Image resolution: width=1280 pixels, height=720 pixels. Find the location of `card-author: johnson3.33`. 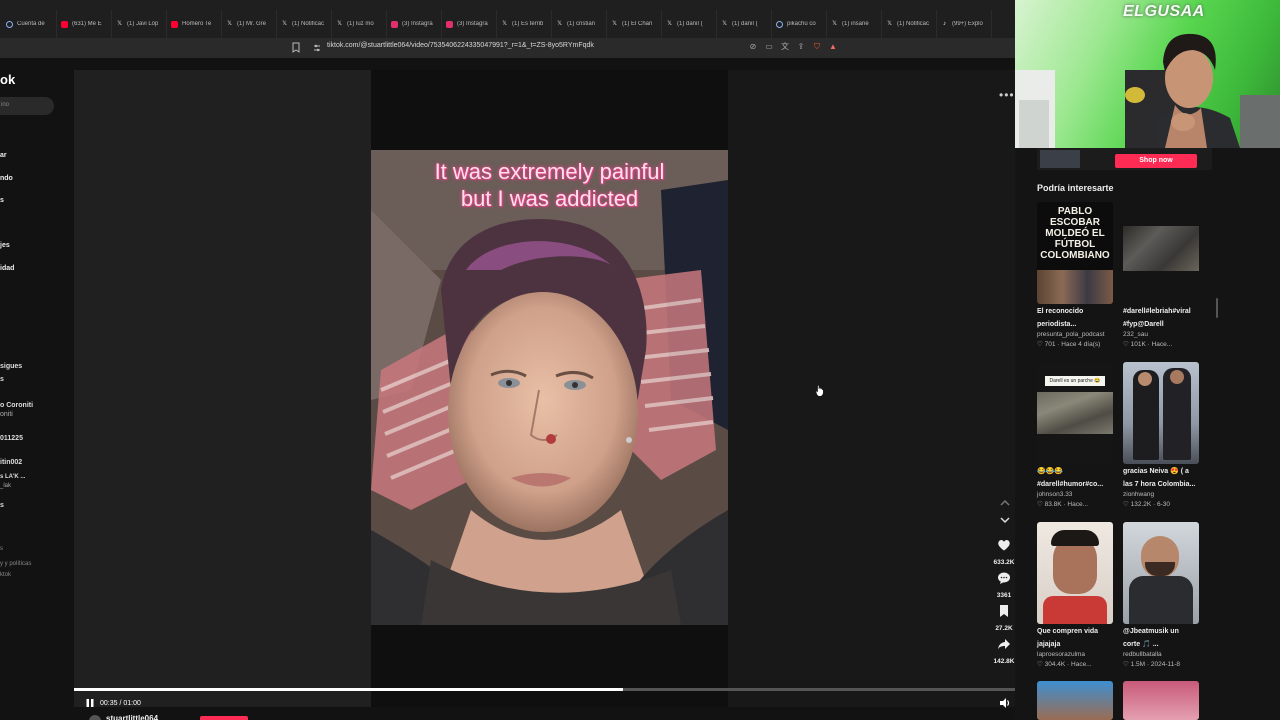

card-author: johnson3.33 is located at coordinates (1075, 495).